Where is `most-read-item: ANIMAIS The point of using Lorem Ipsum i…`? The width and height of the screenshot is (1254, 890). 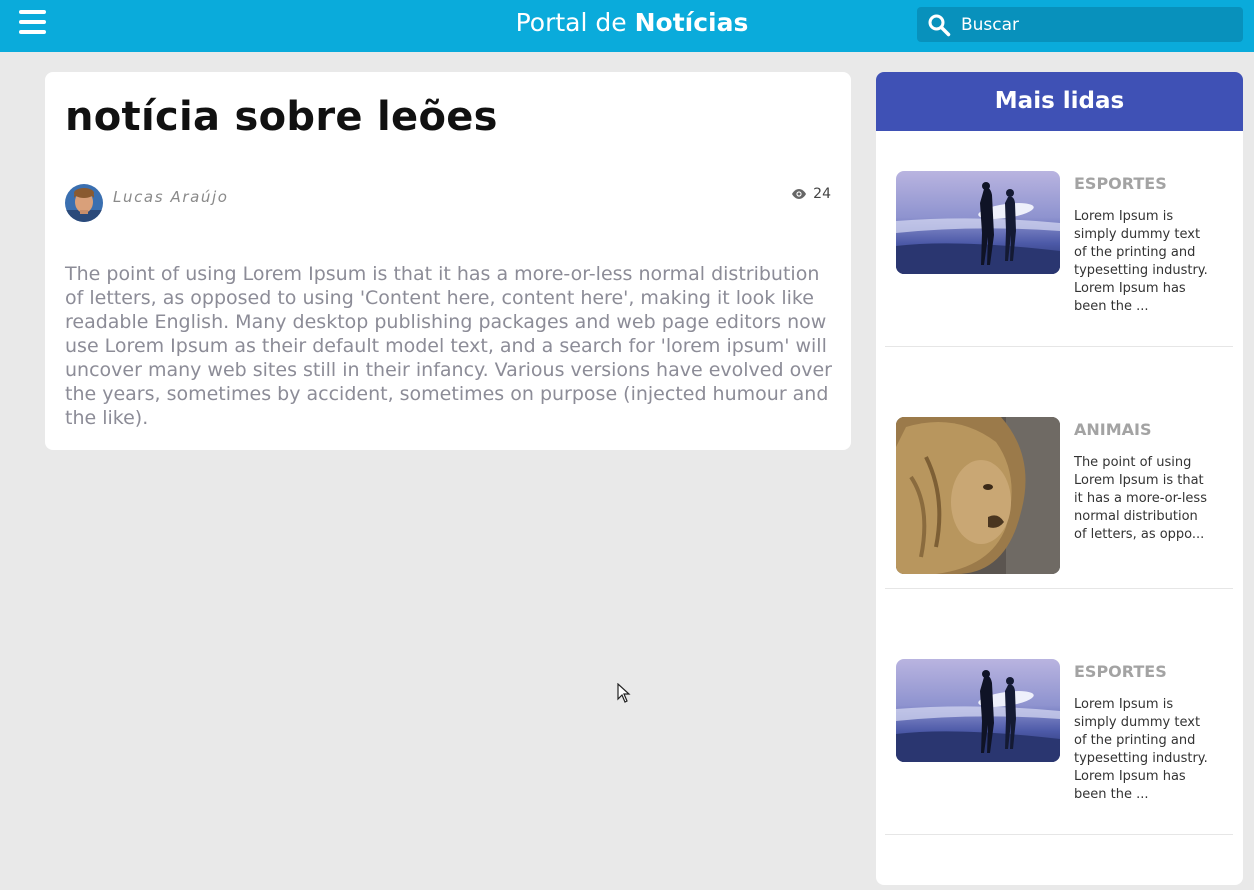 most-read-item: ANIMAIS The point of using Lorem Ipsum i… is located at coordinates (1059, 468).